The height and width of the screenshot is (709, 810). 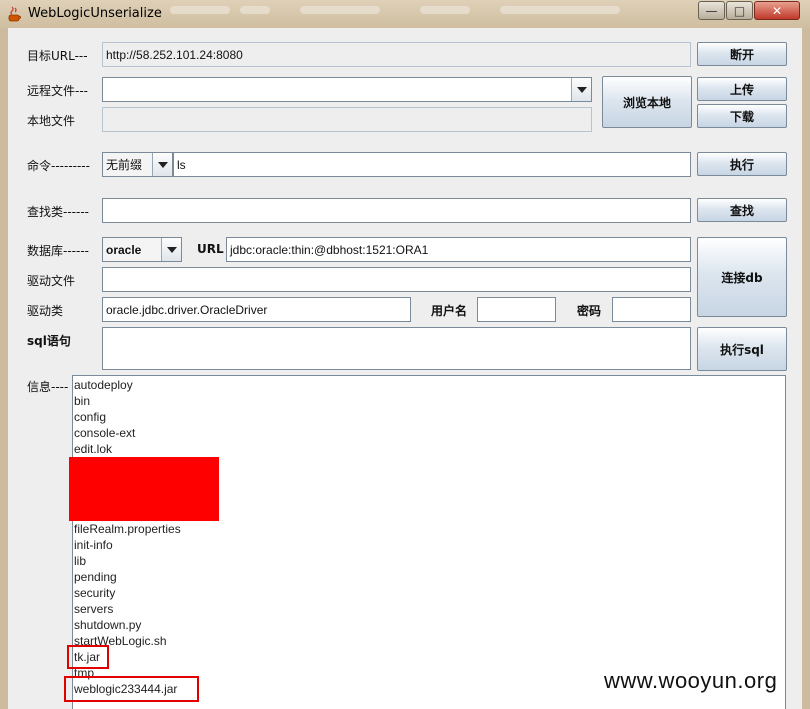 I want to click on close-icon: ✕, so click(x=777, y=10).